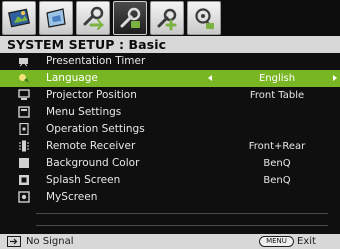  What do you see at coordinates (24, 163) in the screenshot?
I see `background-color-icon` at bounding box center [24, 163].